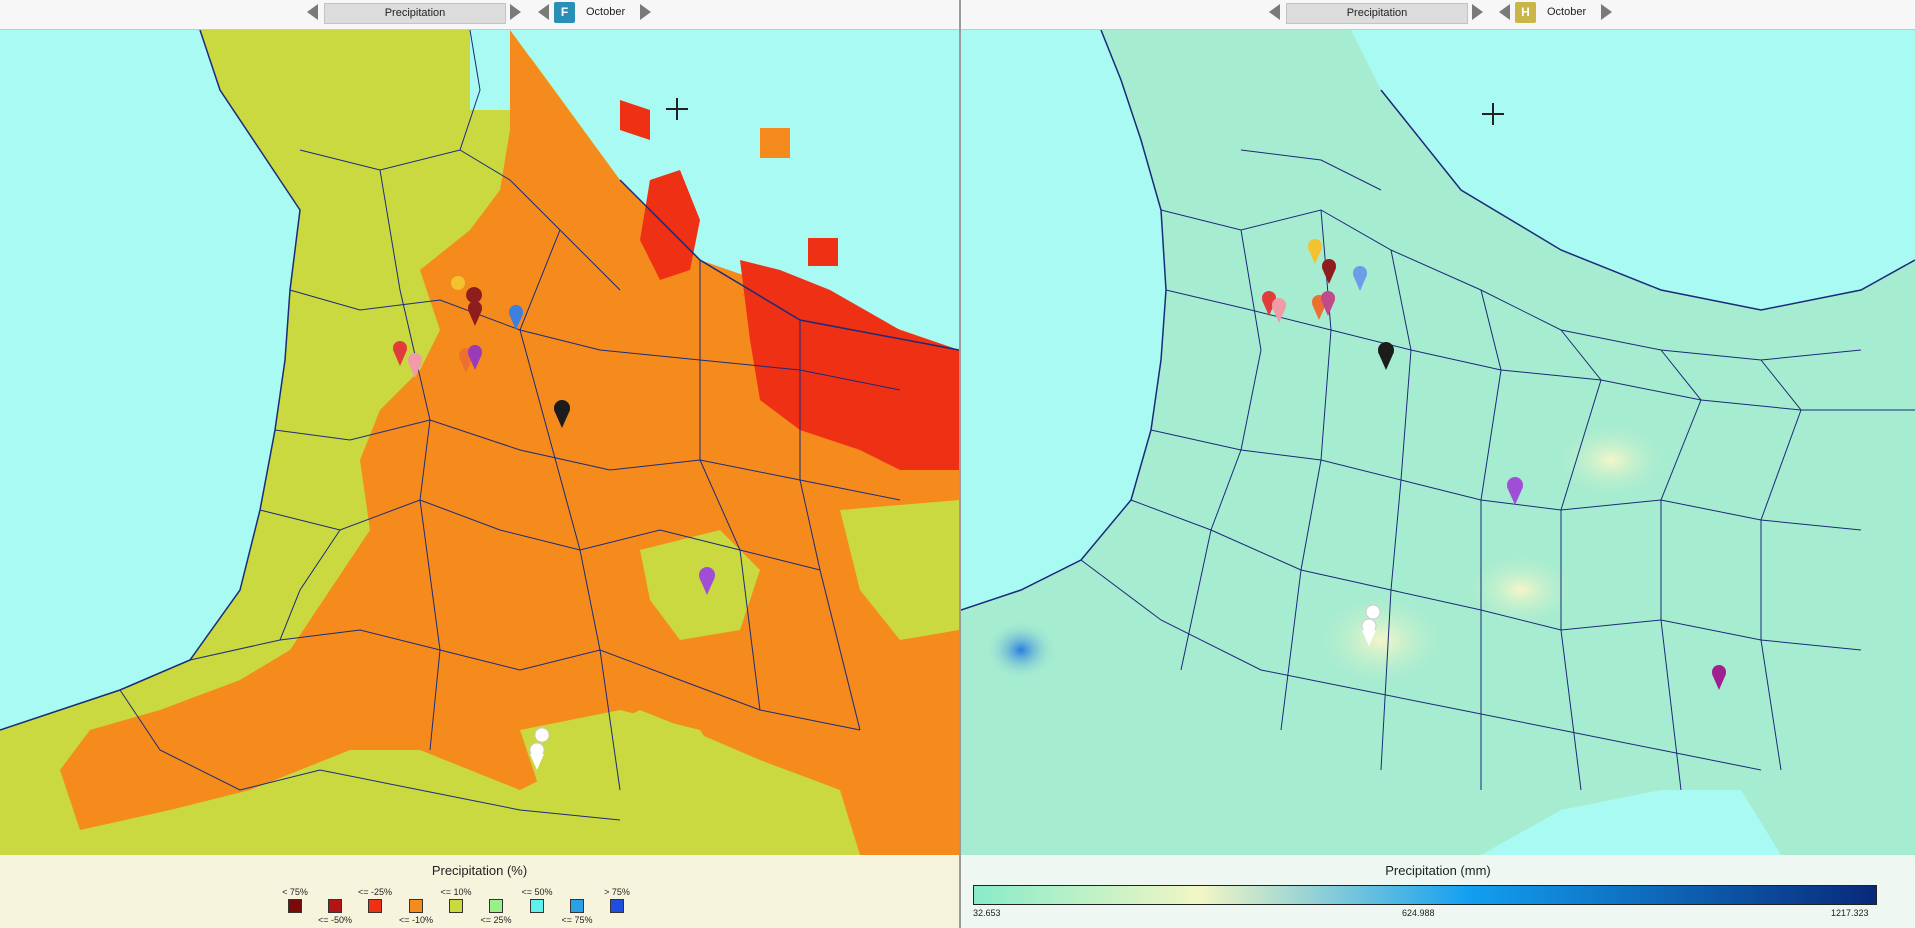 The width and height of the screenshot is (1915, 928). Describe the element at coordinates (987, 913) in the screenshot. I see `legend-min-value: 32.653` at that location.